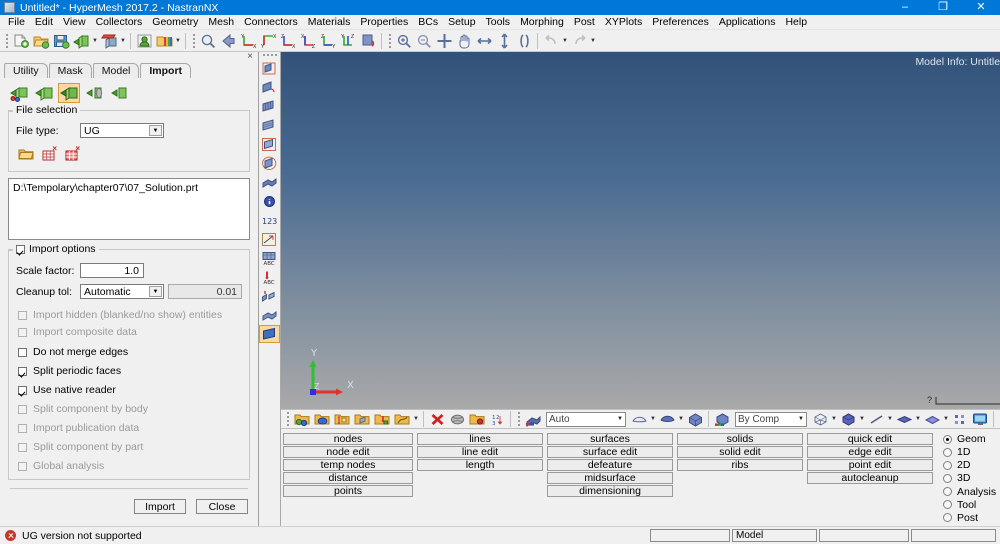 The width and height of the screenshot is (1000, 544). Describe the element at coordinates (269, 220) in the screenshot. I see `numbers-icon: 123` at that location.